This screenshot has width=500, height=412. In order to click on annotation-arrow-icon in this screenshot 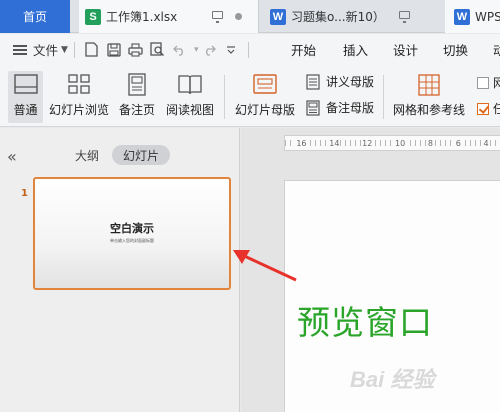, I will do `click(265, 266)`.